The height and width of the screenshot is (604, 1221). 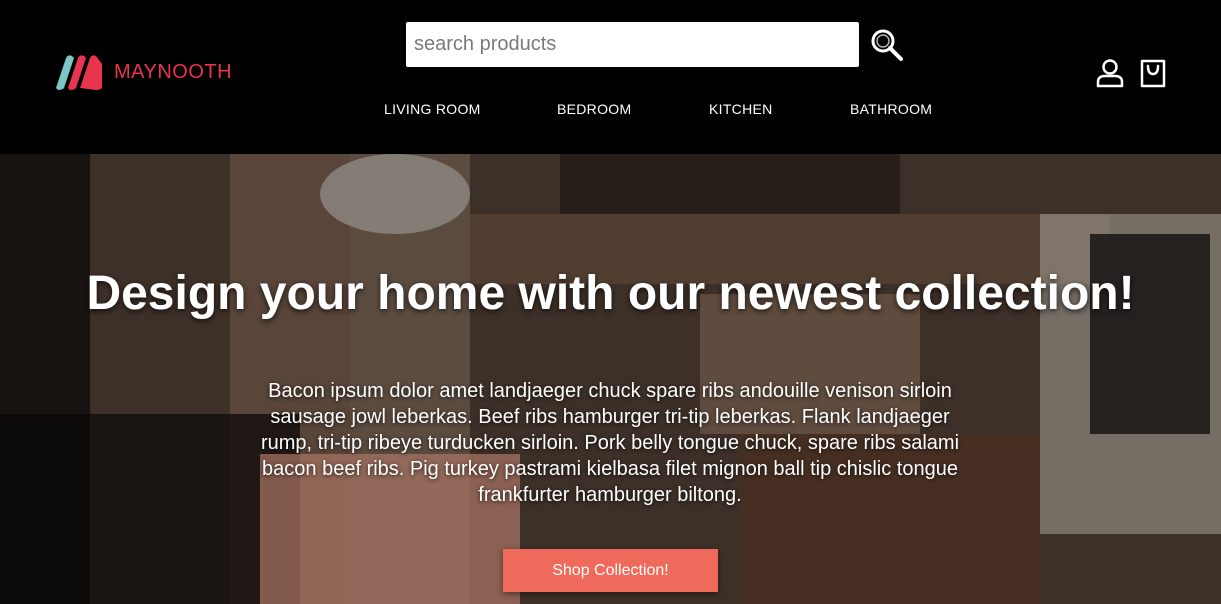 What do you see at coordinates (79, 72) in the screenshot?
I see `logo-mark-icon` at bounding box center [79, 72].